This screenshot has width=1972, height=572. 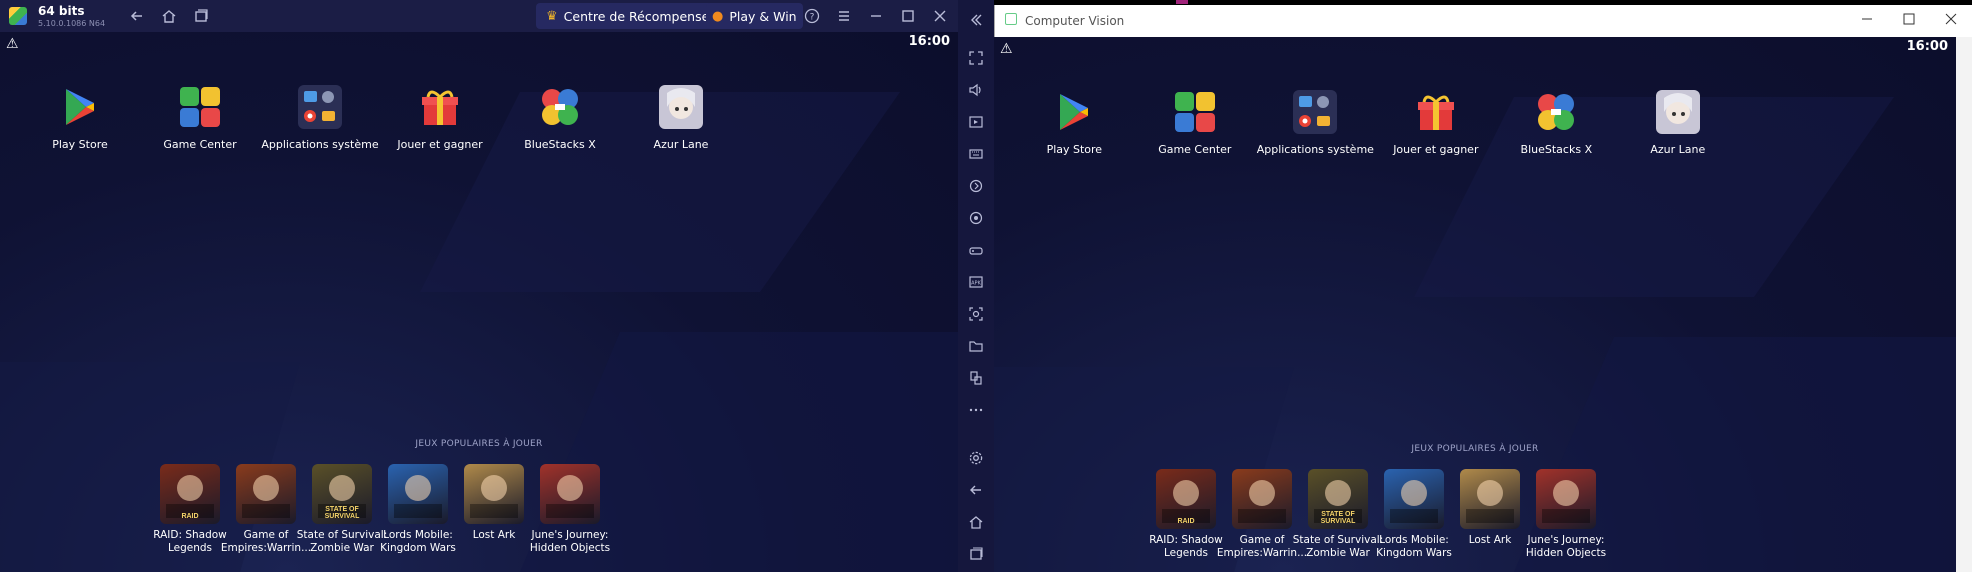 I want to click on crown-icon: ♛, so click(x=552, y=16).